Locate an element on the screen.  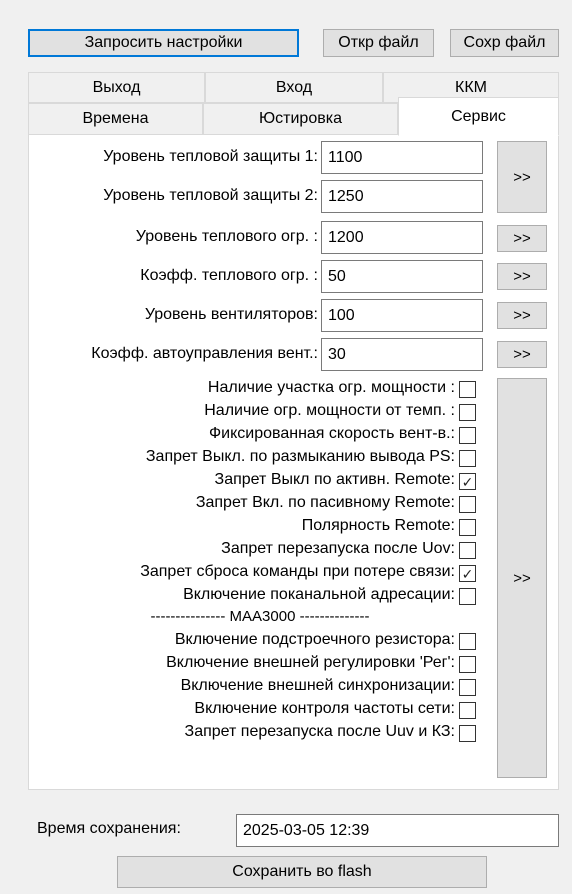
save-to-flash-button: Сохранить во flash is located at coordinates (302, 872).